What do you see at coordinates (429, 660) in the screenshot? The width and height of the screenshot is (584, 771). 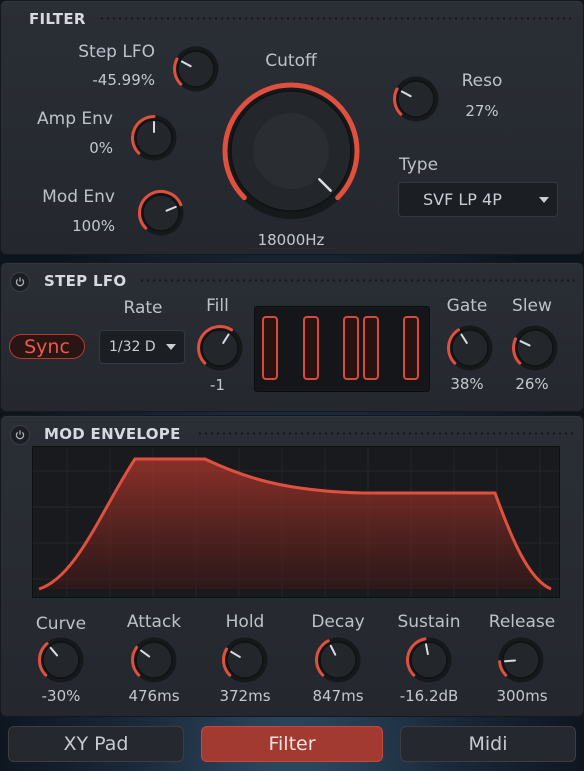 I see `sustain-knob` at bounding box center [429, 660].